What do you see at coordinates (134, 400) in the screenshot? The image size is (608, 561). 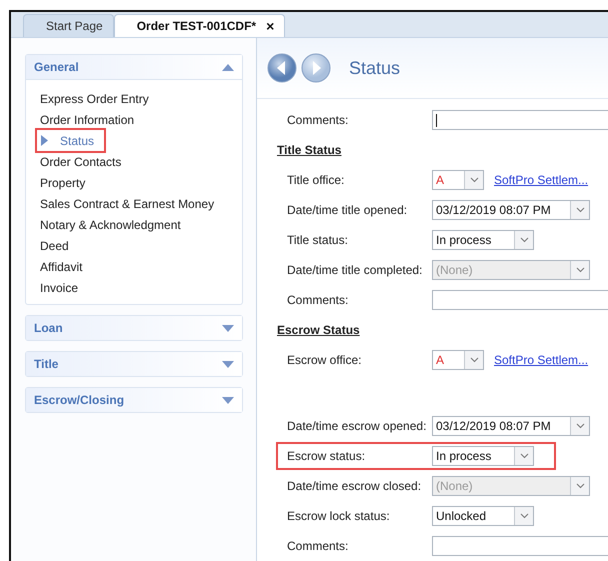 I see `nav-group-header: Escrow/Closing` at bounding box center [134, 400].